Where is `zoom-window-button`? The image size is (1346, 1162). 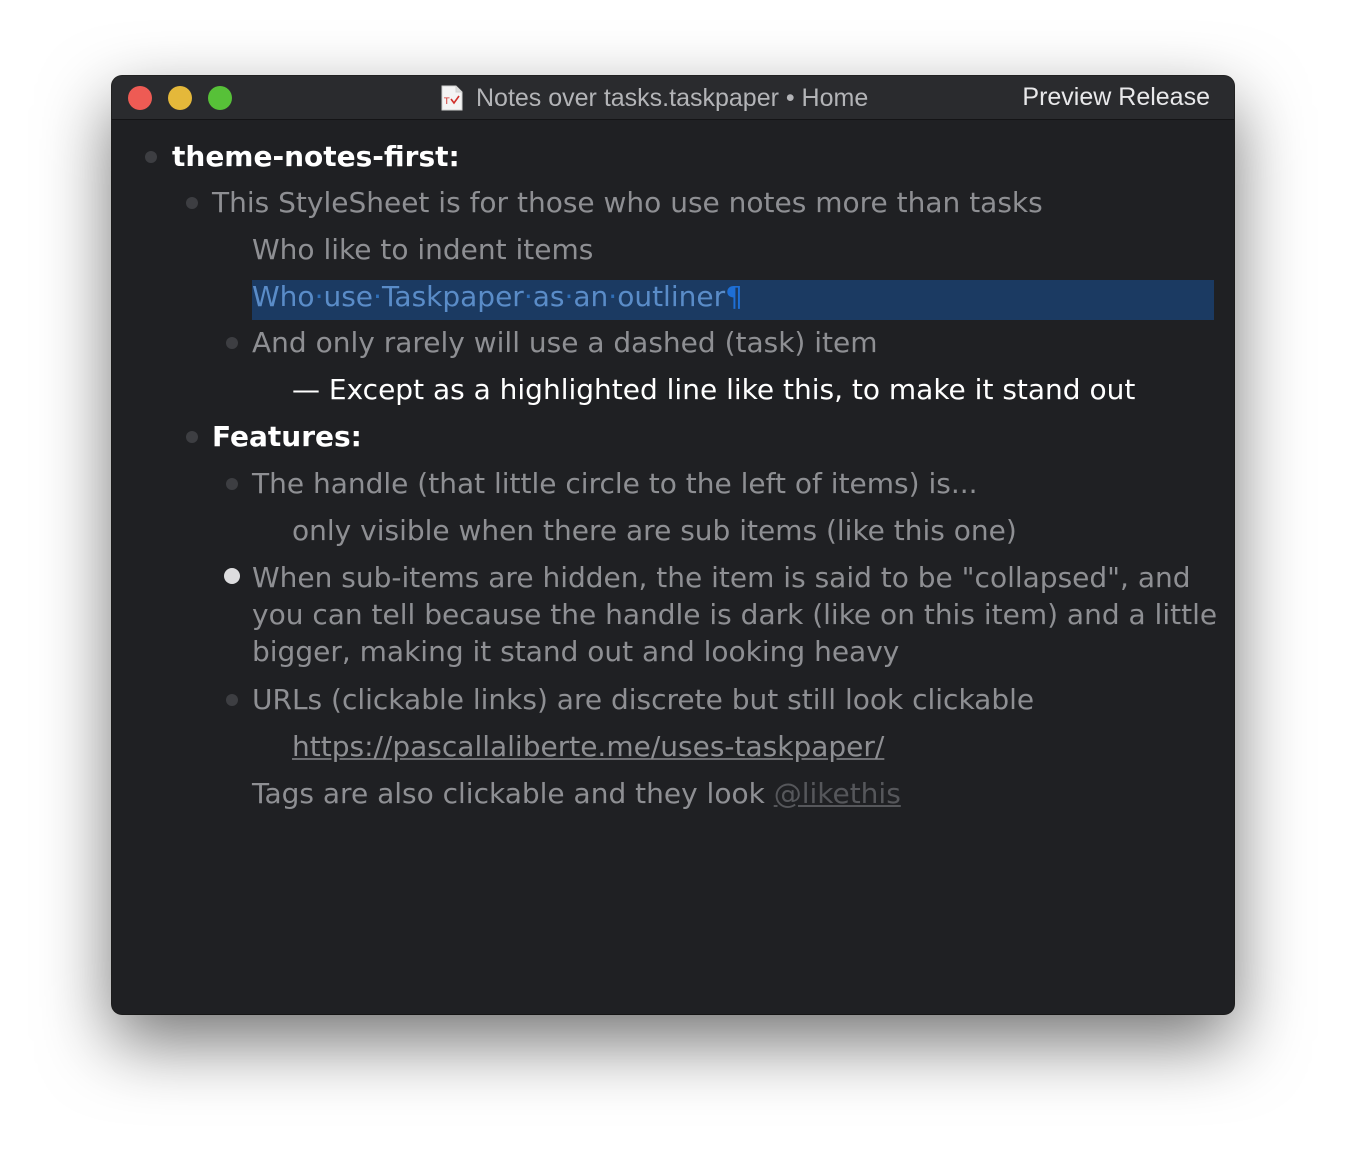
zoom-window-button is located at coordinates (220, 98).